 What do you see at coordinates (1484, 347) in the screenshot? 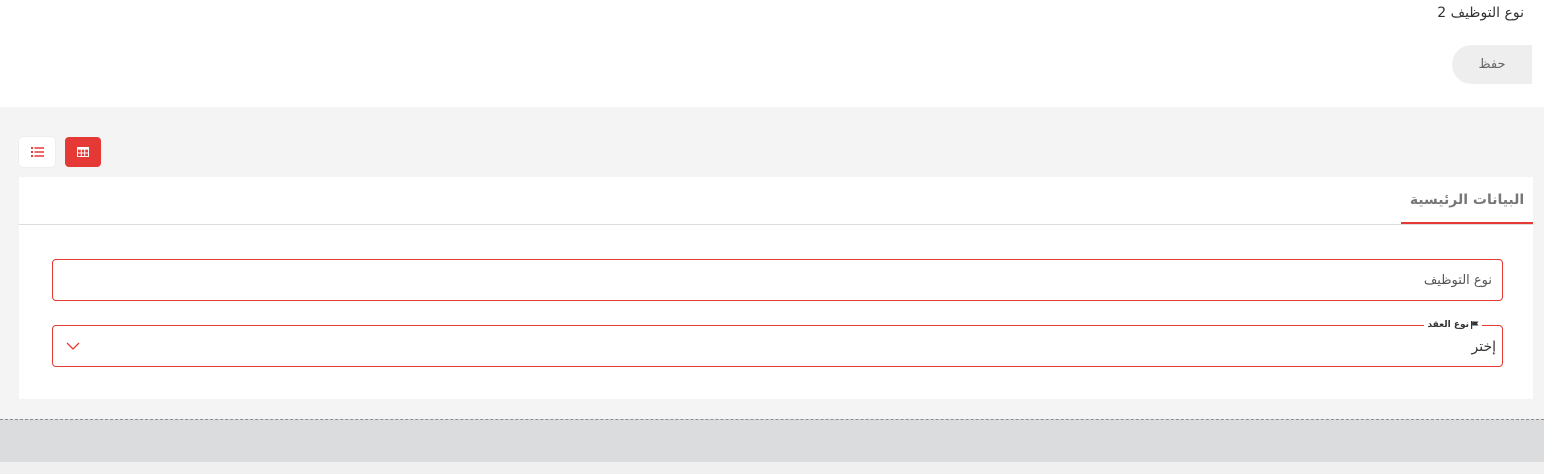
I see `contract-type-value: إختر` at bounding box center [1484, 347].